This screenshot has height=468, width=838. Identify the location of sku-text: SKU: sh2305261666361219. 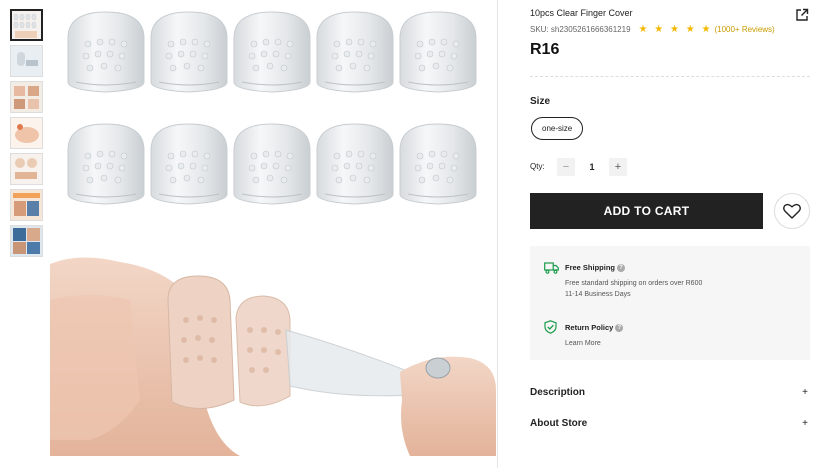
(580, 29).